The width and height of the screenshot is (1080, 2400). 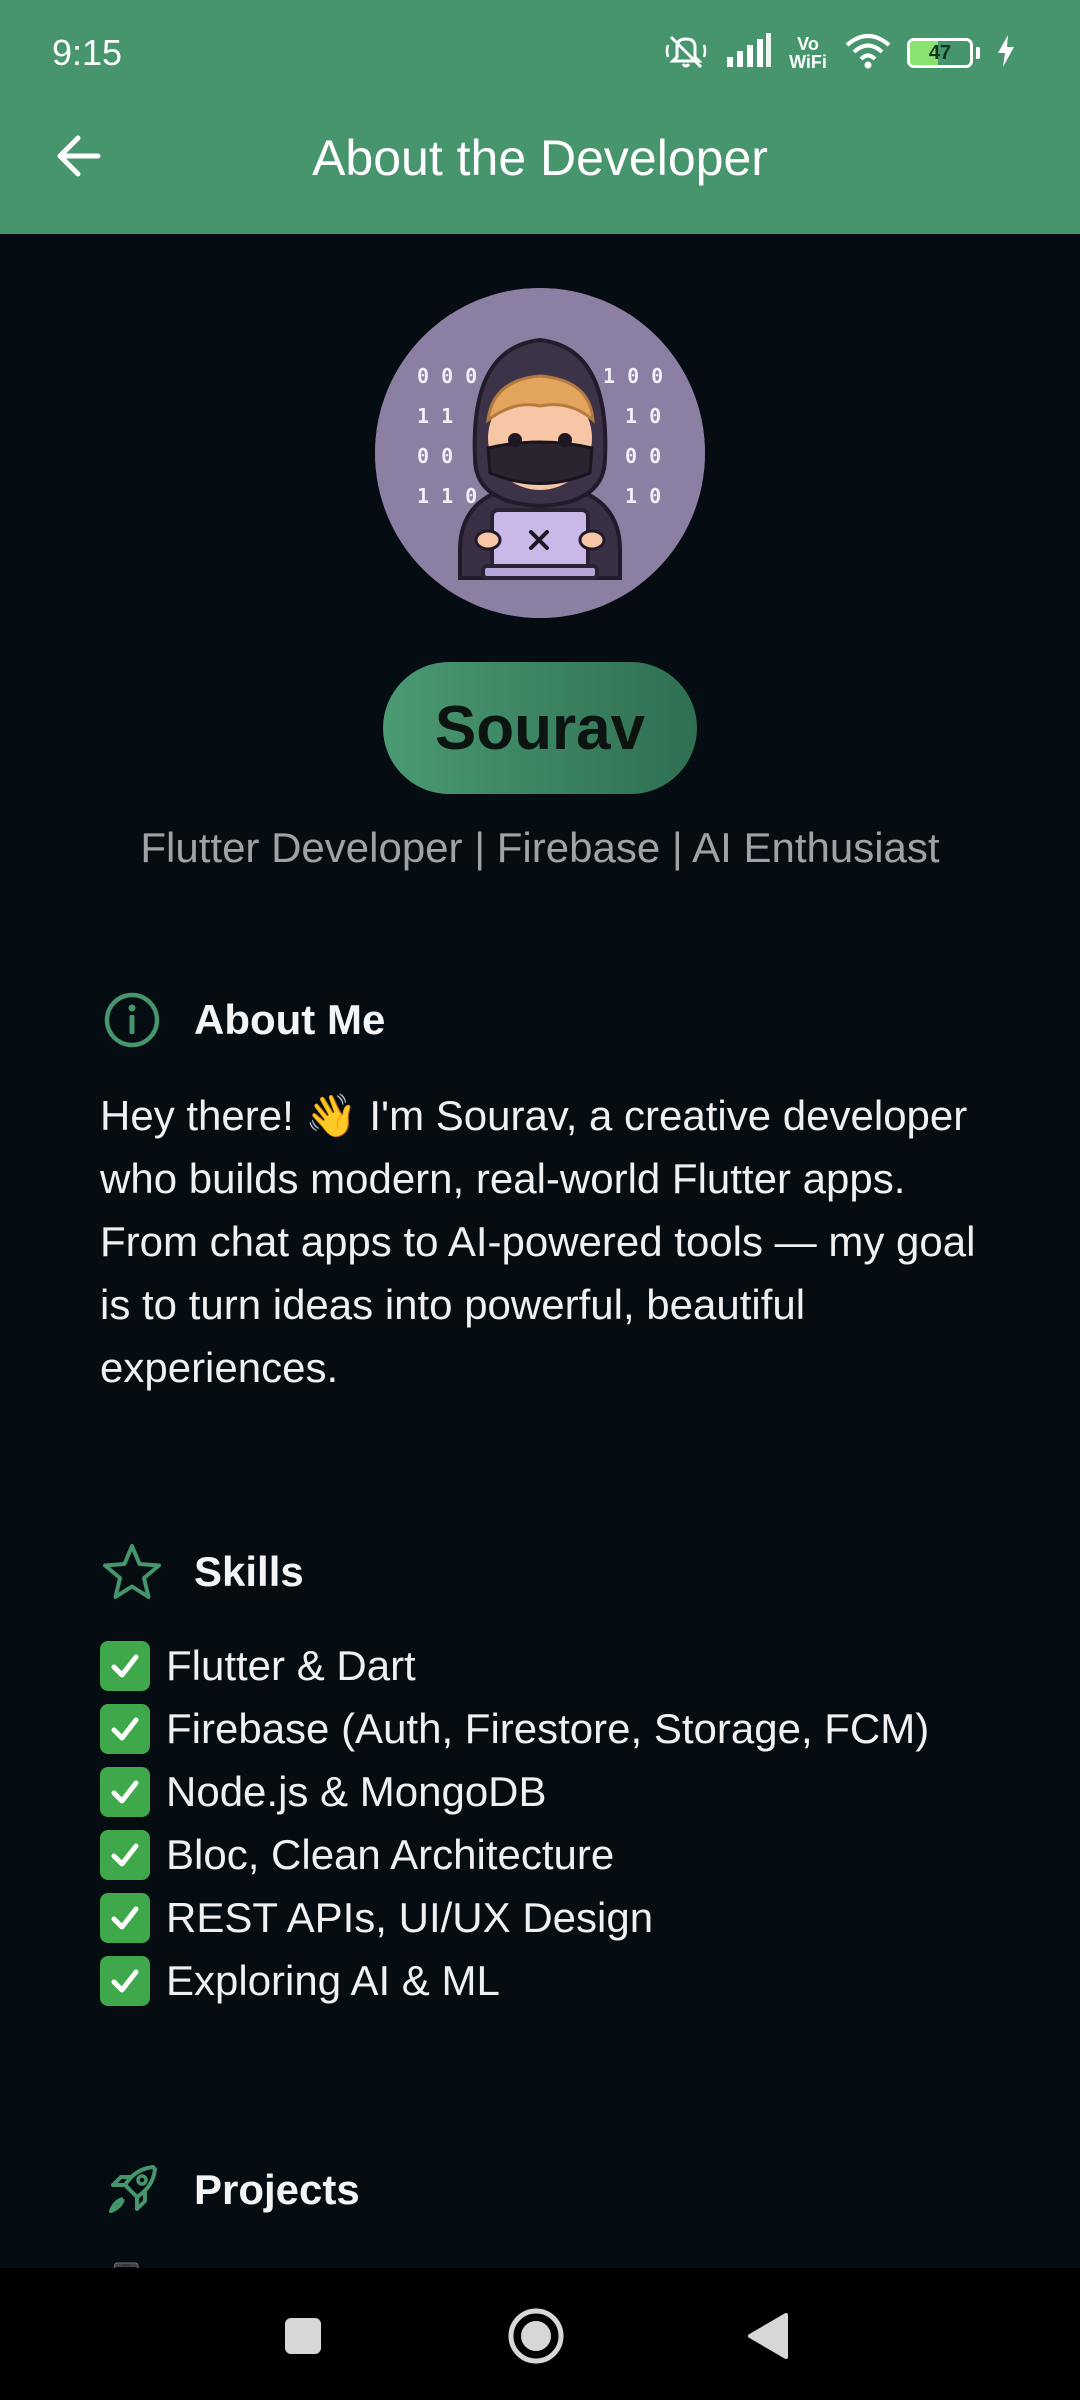 What do you see at coordinates (290, 1019) in the screenshot?
I see `about-me-heading: About Me` at bounding box center [290, 1019].